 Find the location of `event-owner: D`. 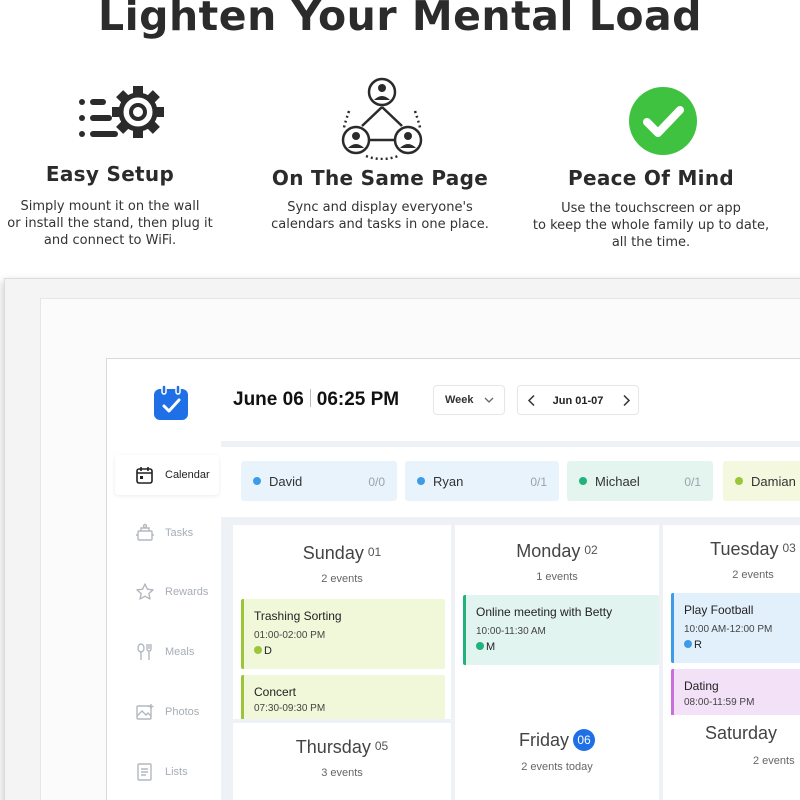

event-owner: D is located at coordinates (263, 651).